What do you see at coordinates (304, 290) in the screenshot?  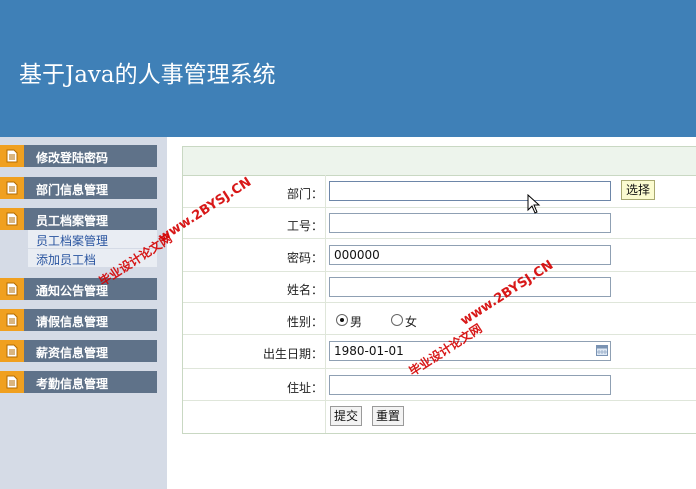 I see `name-label: 姓名：` at bounding box center [304, 290].